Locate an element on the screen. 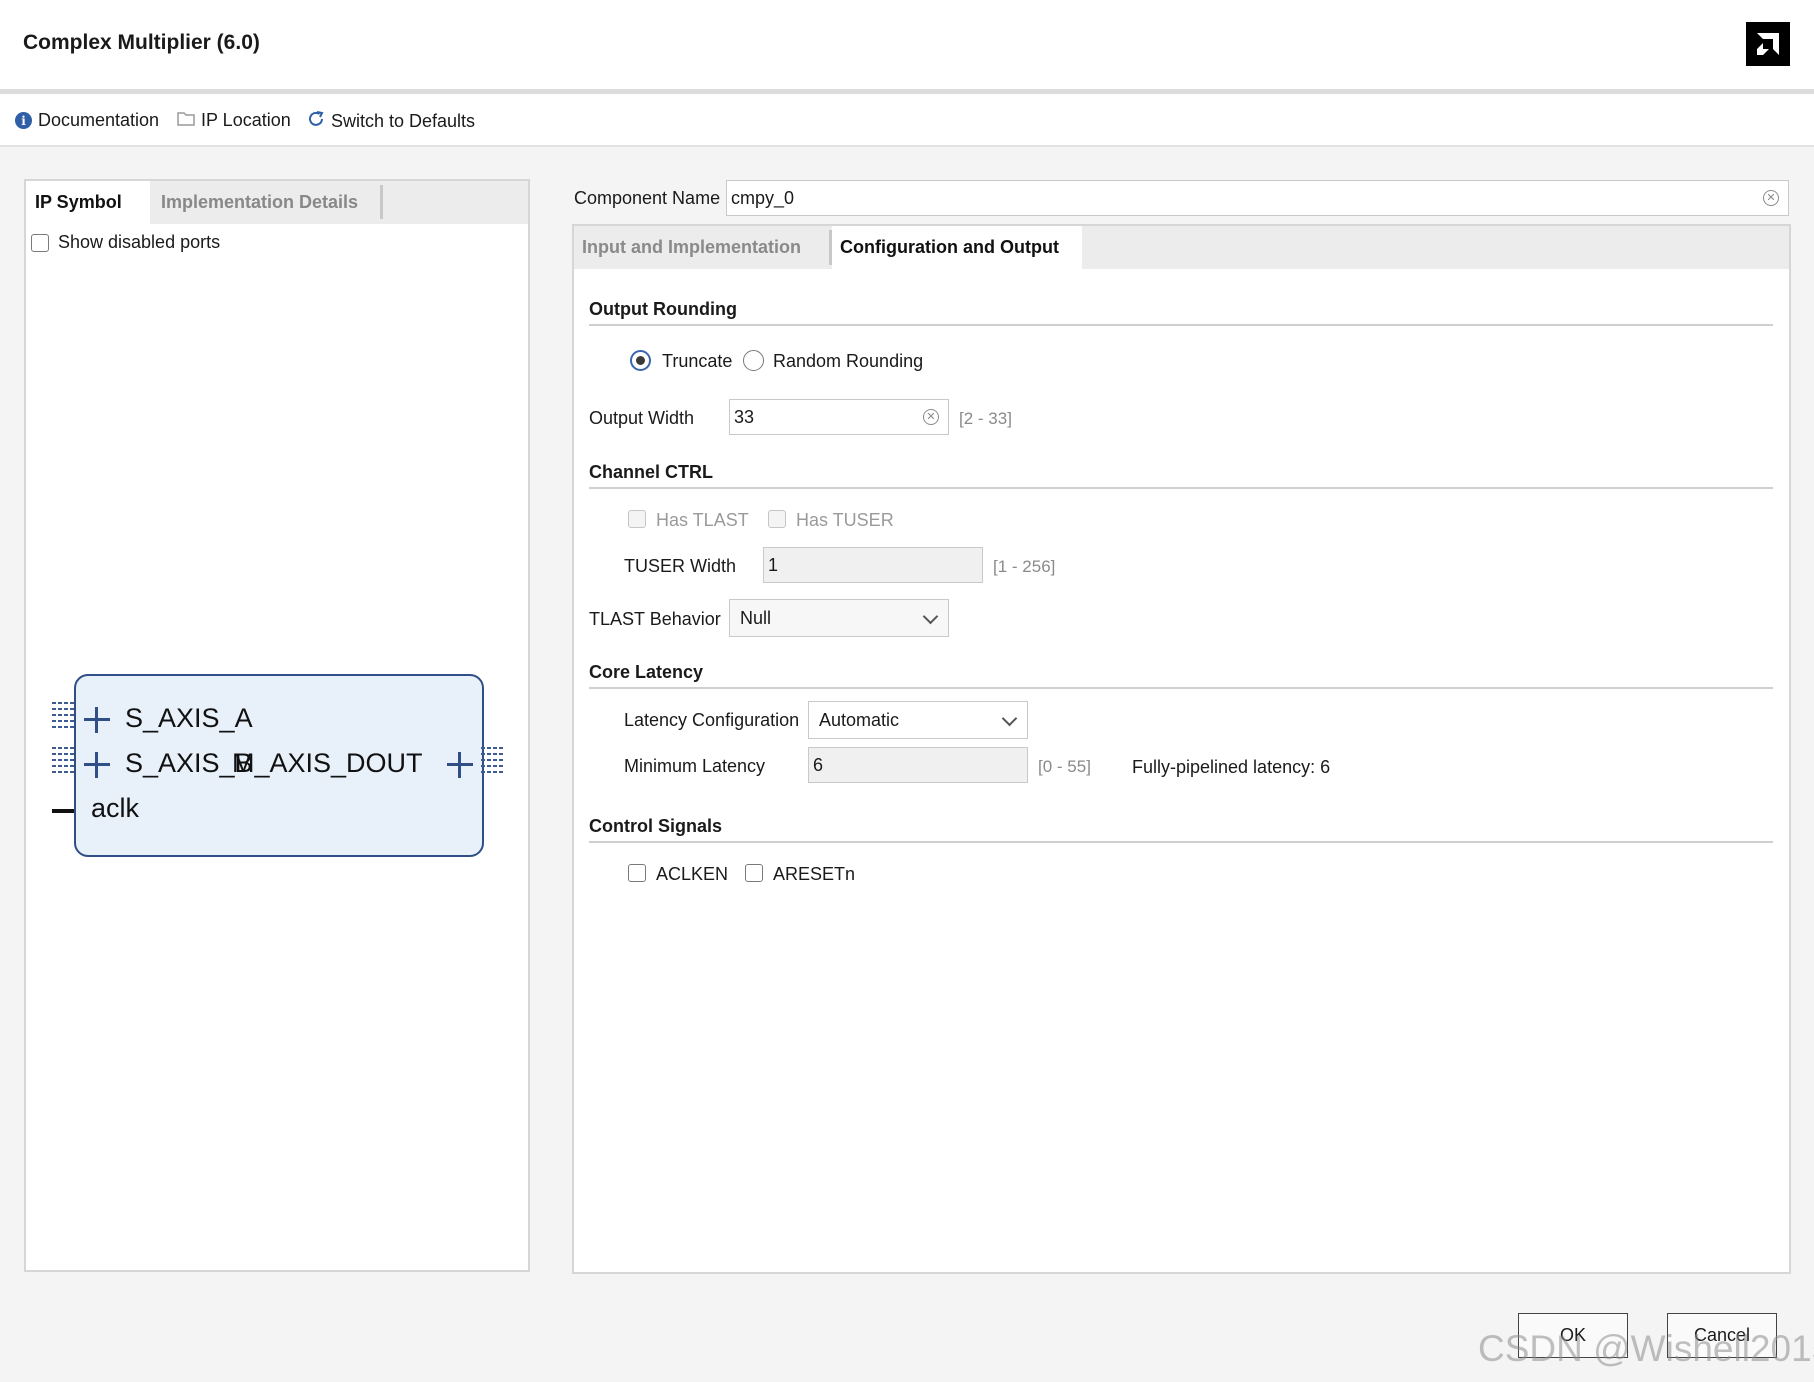 The height and width of the screenshot is (1382, 1814). section-core-latency: Core Latency is located at coordinates (646, 672).